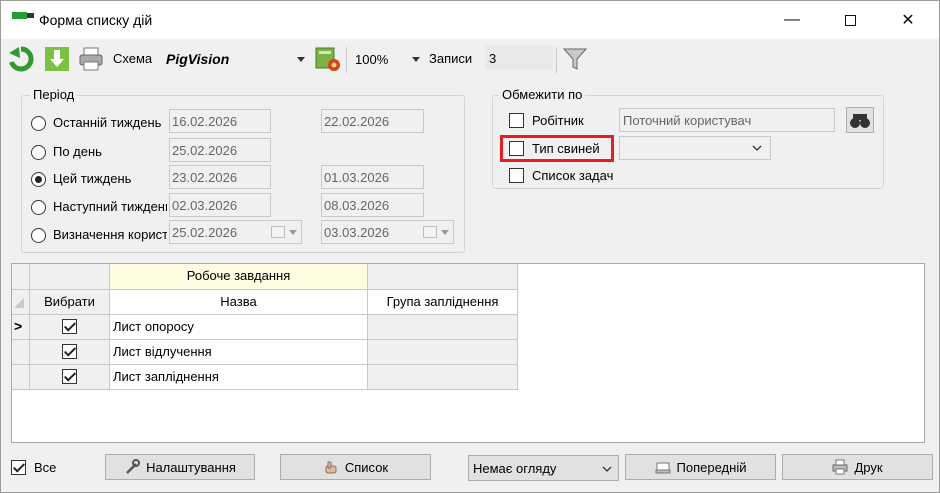  Describe the element at coordinates (556, 60) in the screenshot. I see `toolbar-separator` at that location.